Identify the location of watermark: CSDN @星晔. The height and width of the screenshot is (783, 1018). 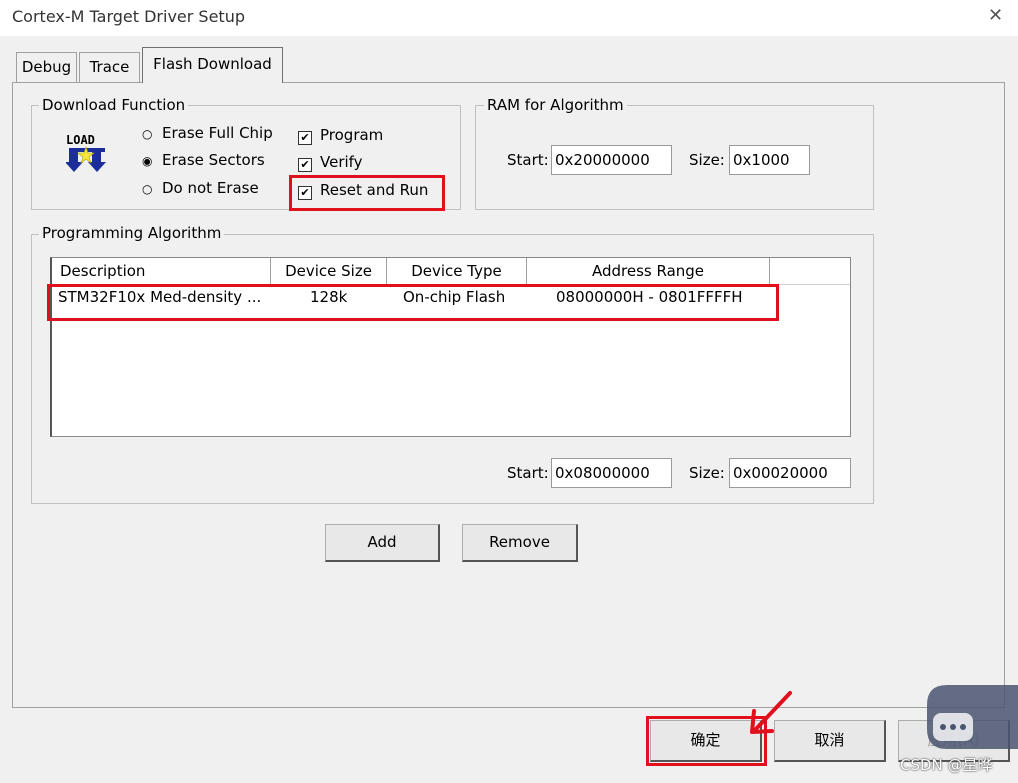
(946, 765).